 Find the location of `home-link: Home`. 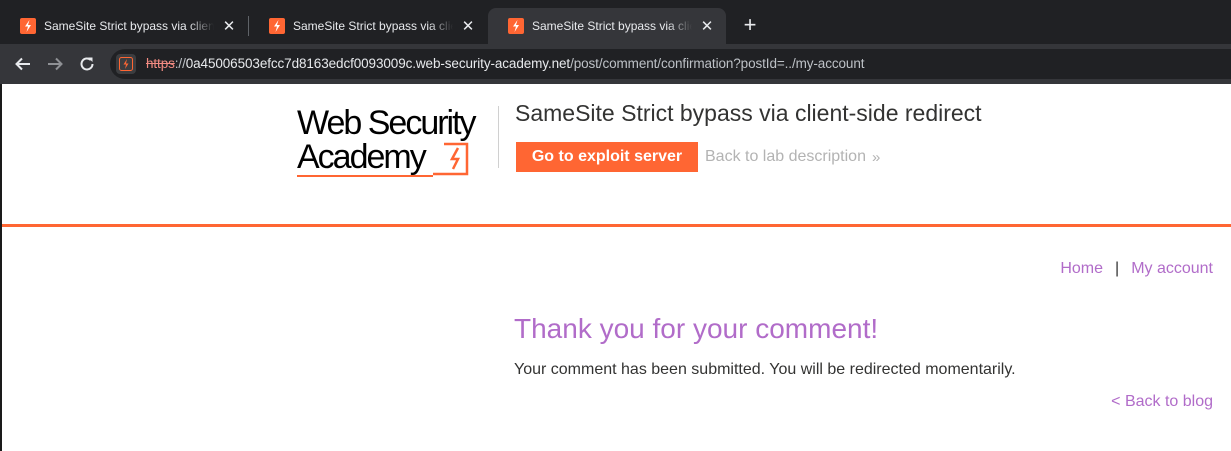

home-link: Home is located at coordinates (1081, 269).